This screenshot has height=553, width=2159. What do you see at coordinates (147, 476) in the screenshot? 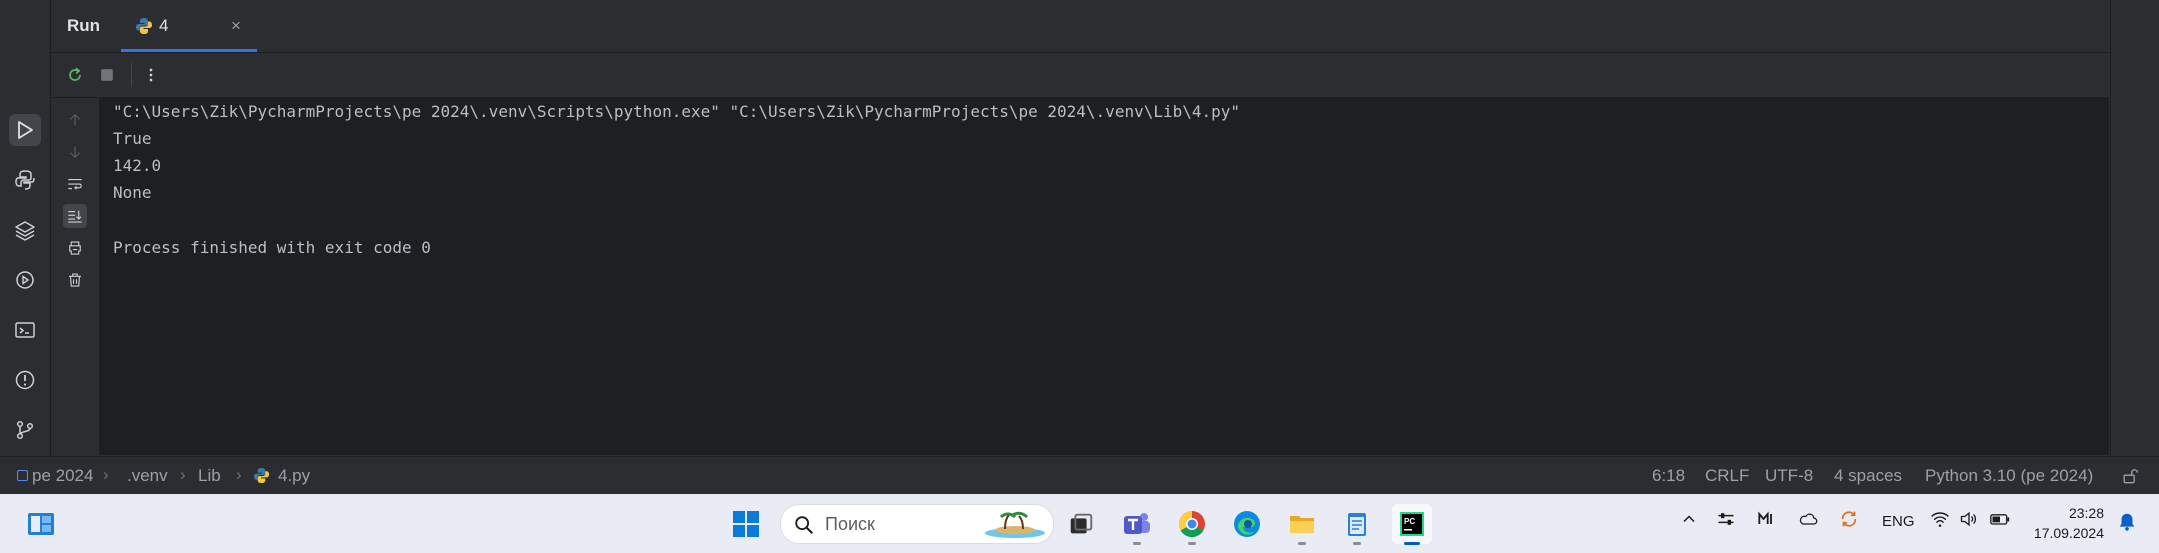
I see `breadcrumb-venv: .venv` at bounding box center [147, 476].